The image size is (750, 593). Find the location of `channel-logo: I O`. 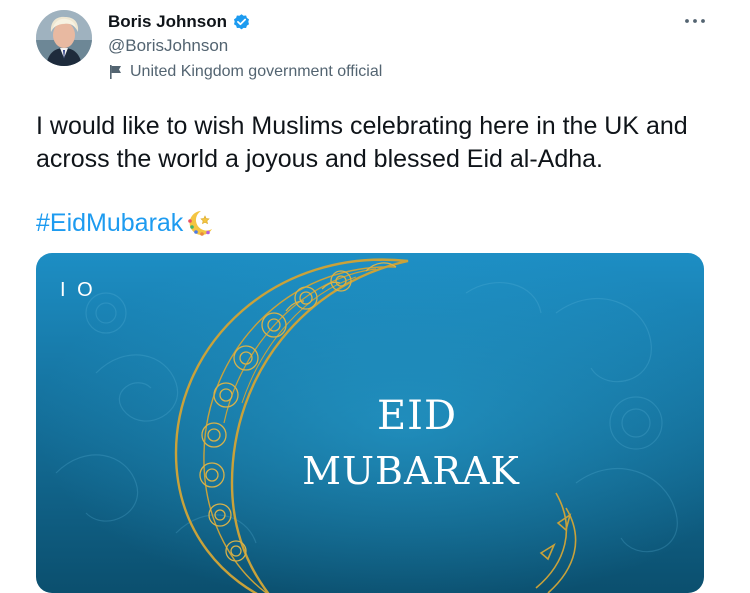

channel-logo: I O is located at coordinates (78, 290).